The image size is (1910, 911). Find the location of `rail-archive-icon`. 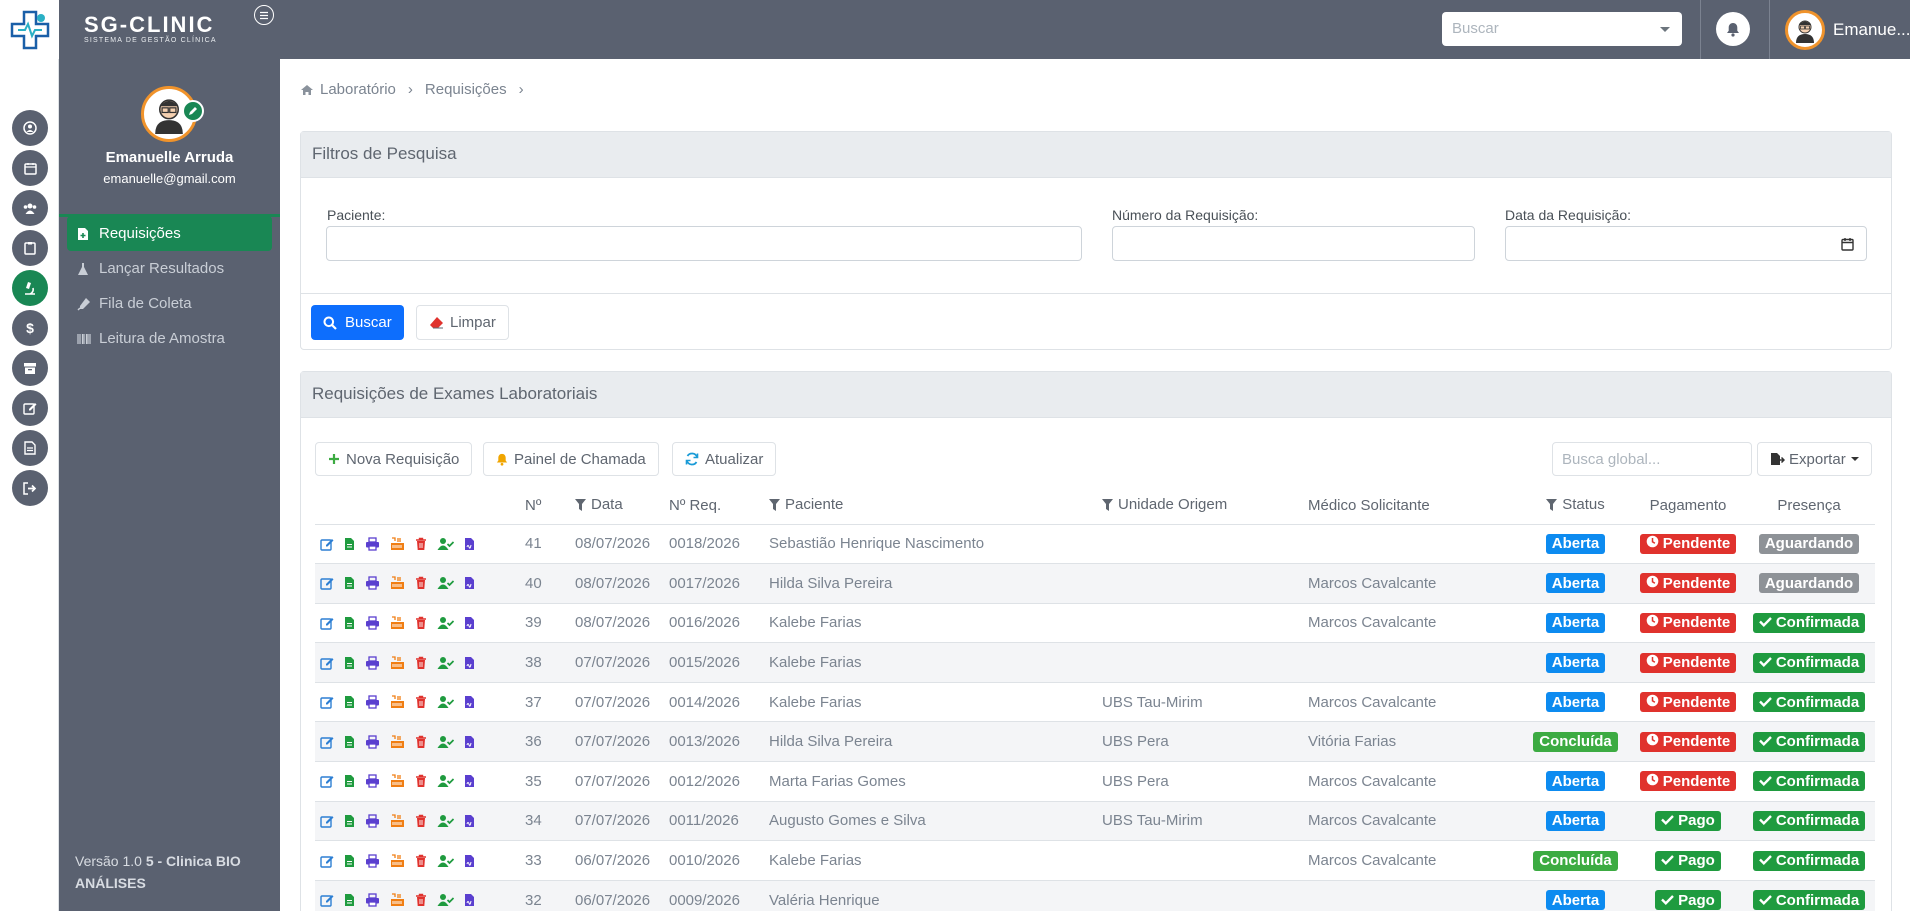

rail-archive-icon is located at coordinates (30, 368).